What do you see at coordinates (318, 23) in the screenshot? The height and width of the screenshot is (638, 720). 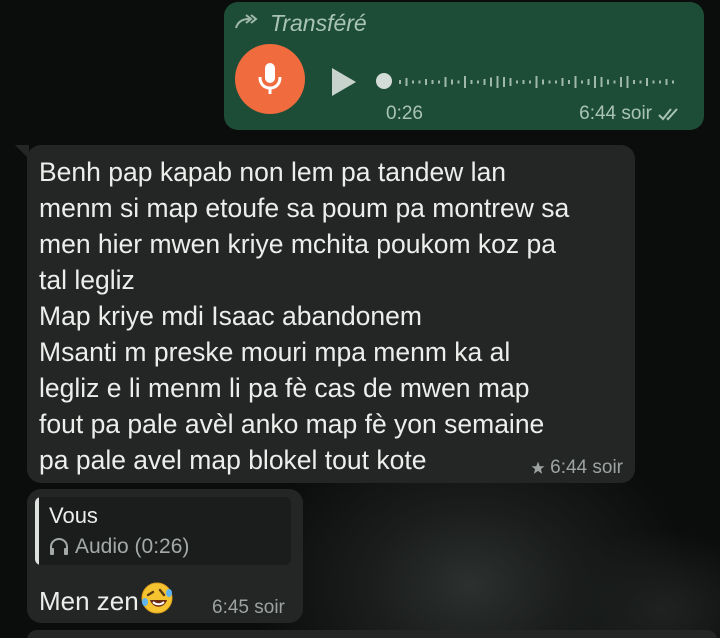 I see `forwarded-label: Transféré` at bounding box center [318, 23].